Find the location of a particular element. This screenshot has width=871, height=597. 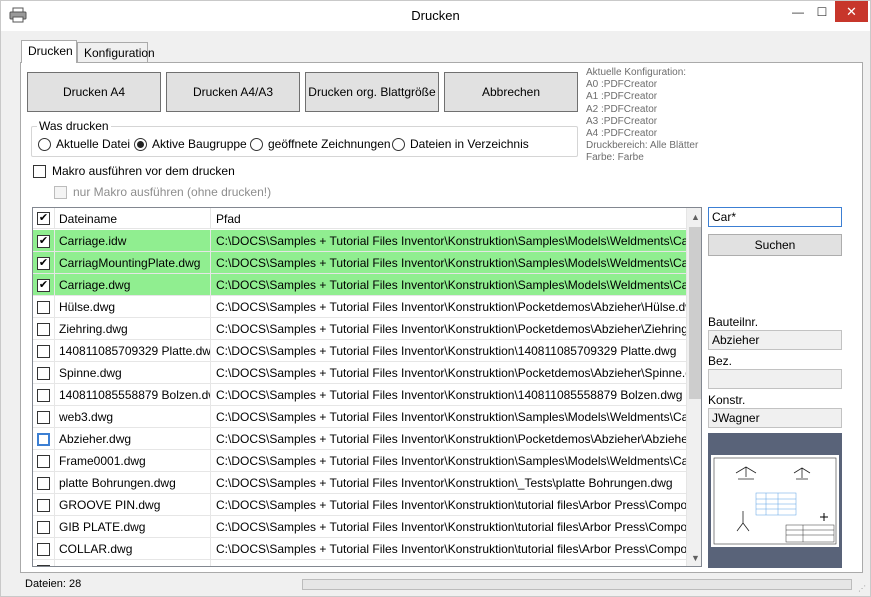

filename-cell: Ziehring.dwg is located at coordinates (133, 329).